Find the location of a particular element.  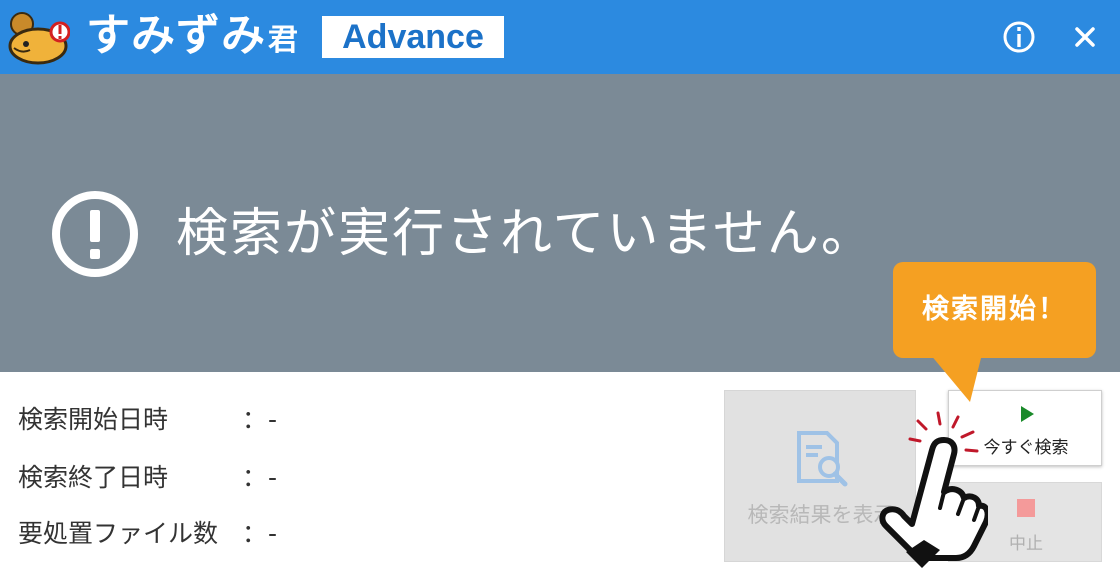

search-start-callout: 検索開始！ is located at coordinates (994, 310).